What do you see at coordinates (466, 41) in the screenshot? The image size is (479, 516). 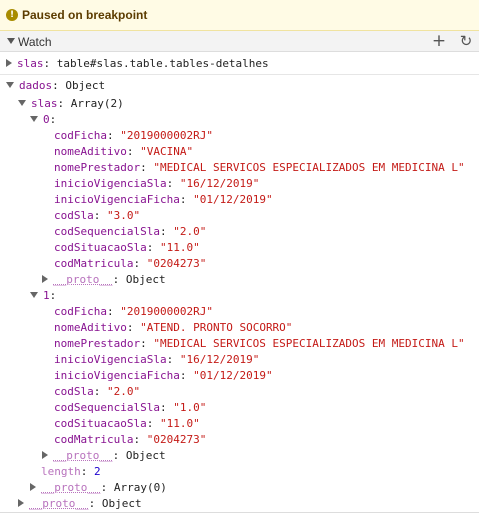 I see `refresh-icon: ↻` at bounding box center [466, 41].